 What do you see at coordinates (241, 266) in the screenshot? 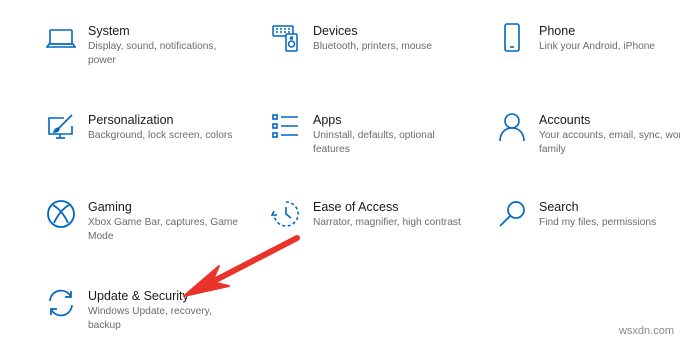
I see `annotation-arrow` at bounding box center [241, 266].